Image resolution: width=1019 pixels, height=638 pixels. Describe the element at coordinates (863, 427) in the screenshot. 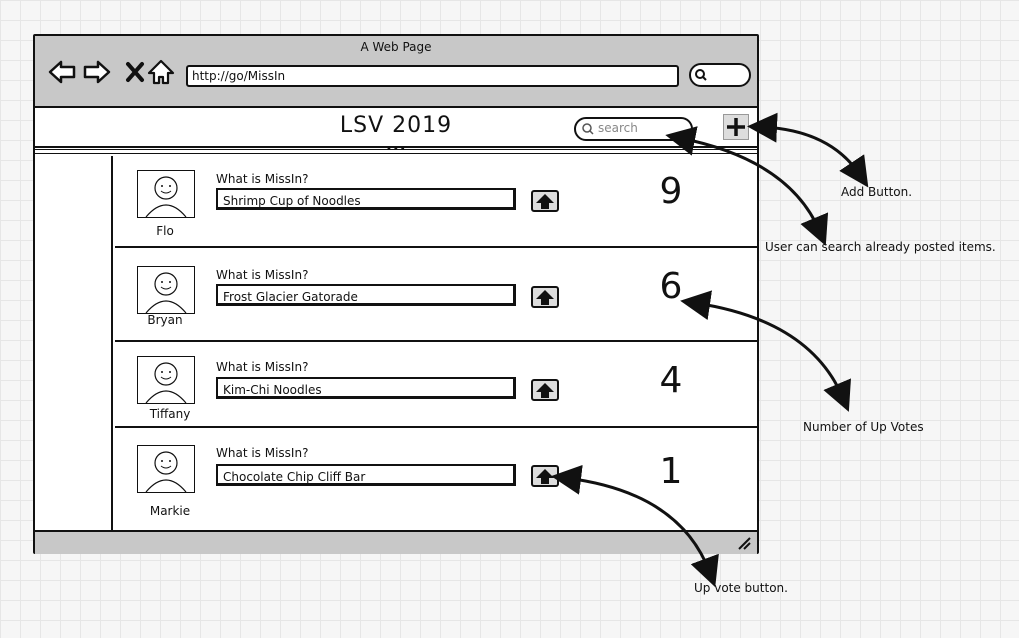

I see `note-votes: Number of Up Votes` at that location.